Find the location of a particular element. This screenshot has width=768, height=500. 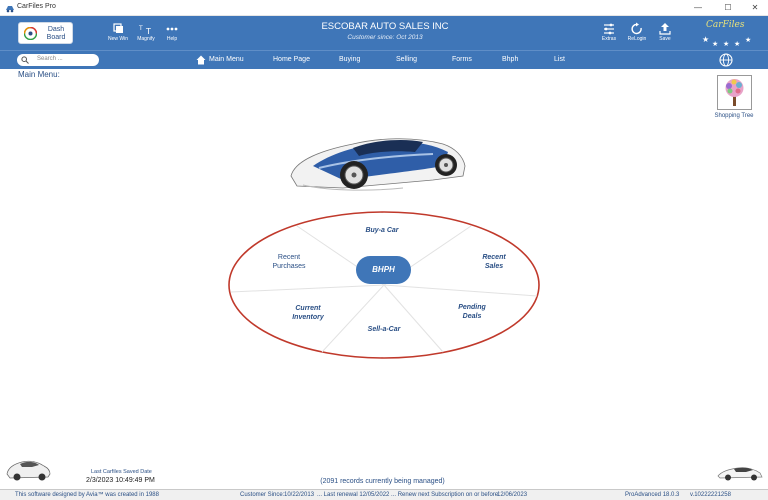

nav-forms: Forms is located at coordinates (462, 59).